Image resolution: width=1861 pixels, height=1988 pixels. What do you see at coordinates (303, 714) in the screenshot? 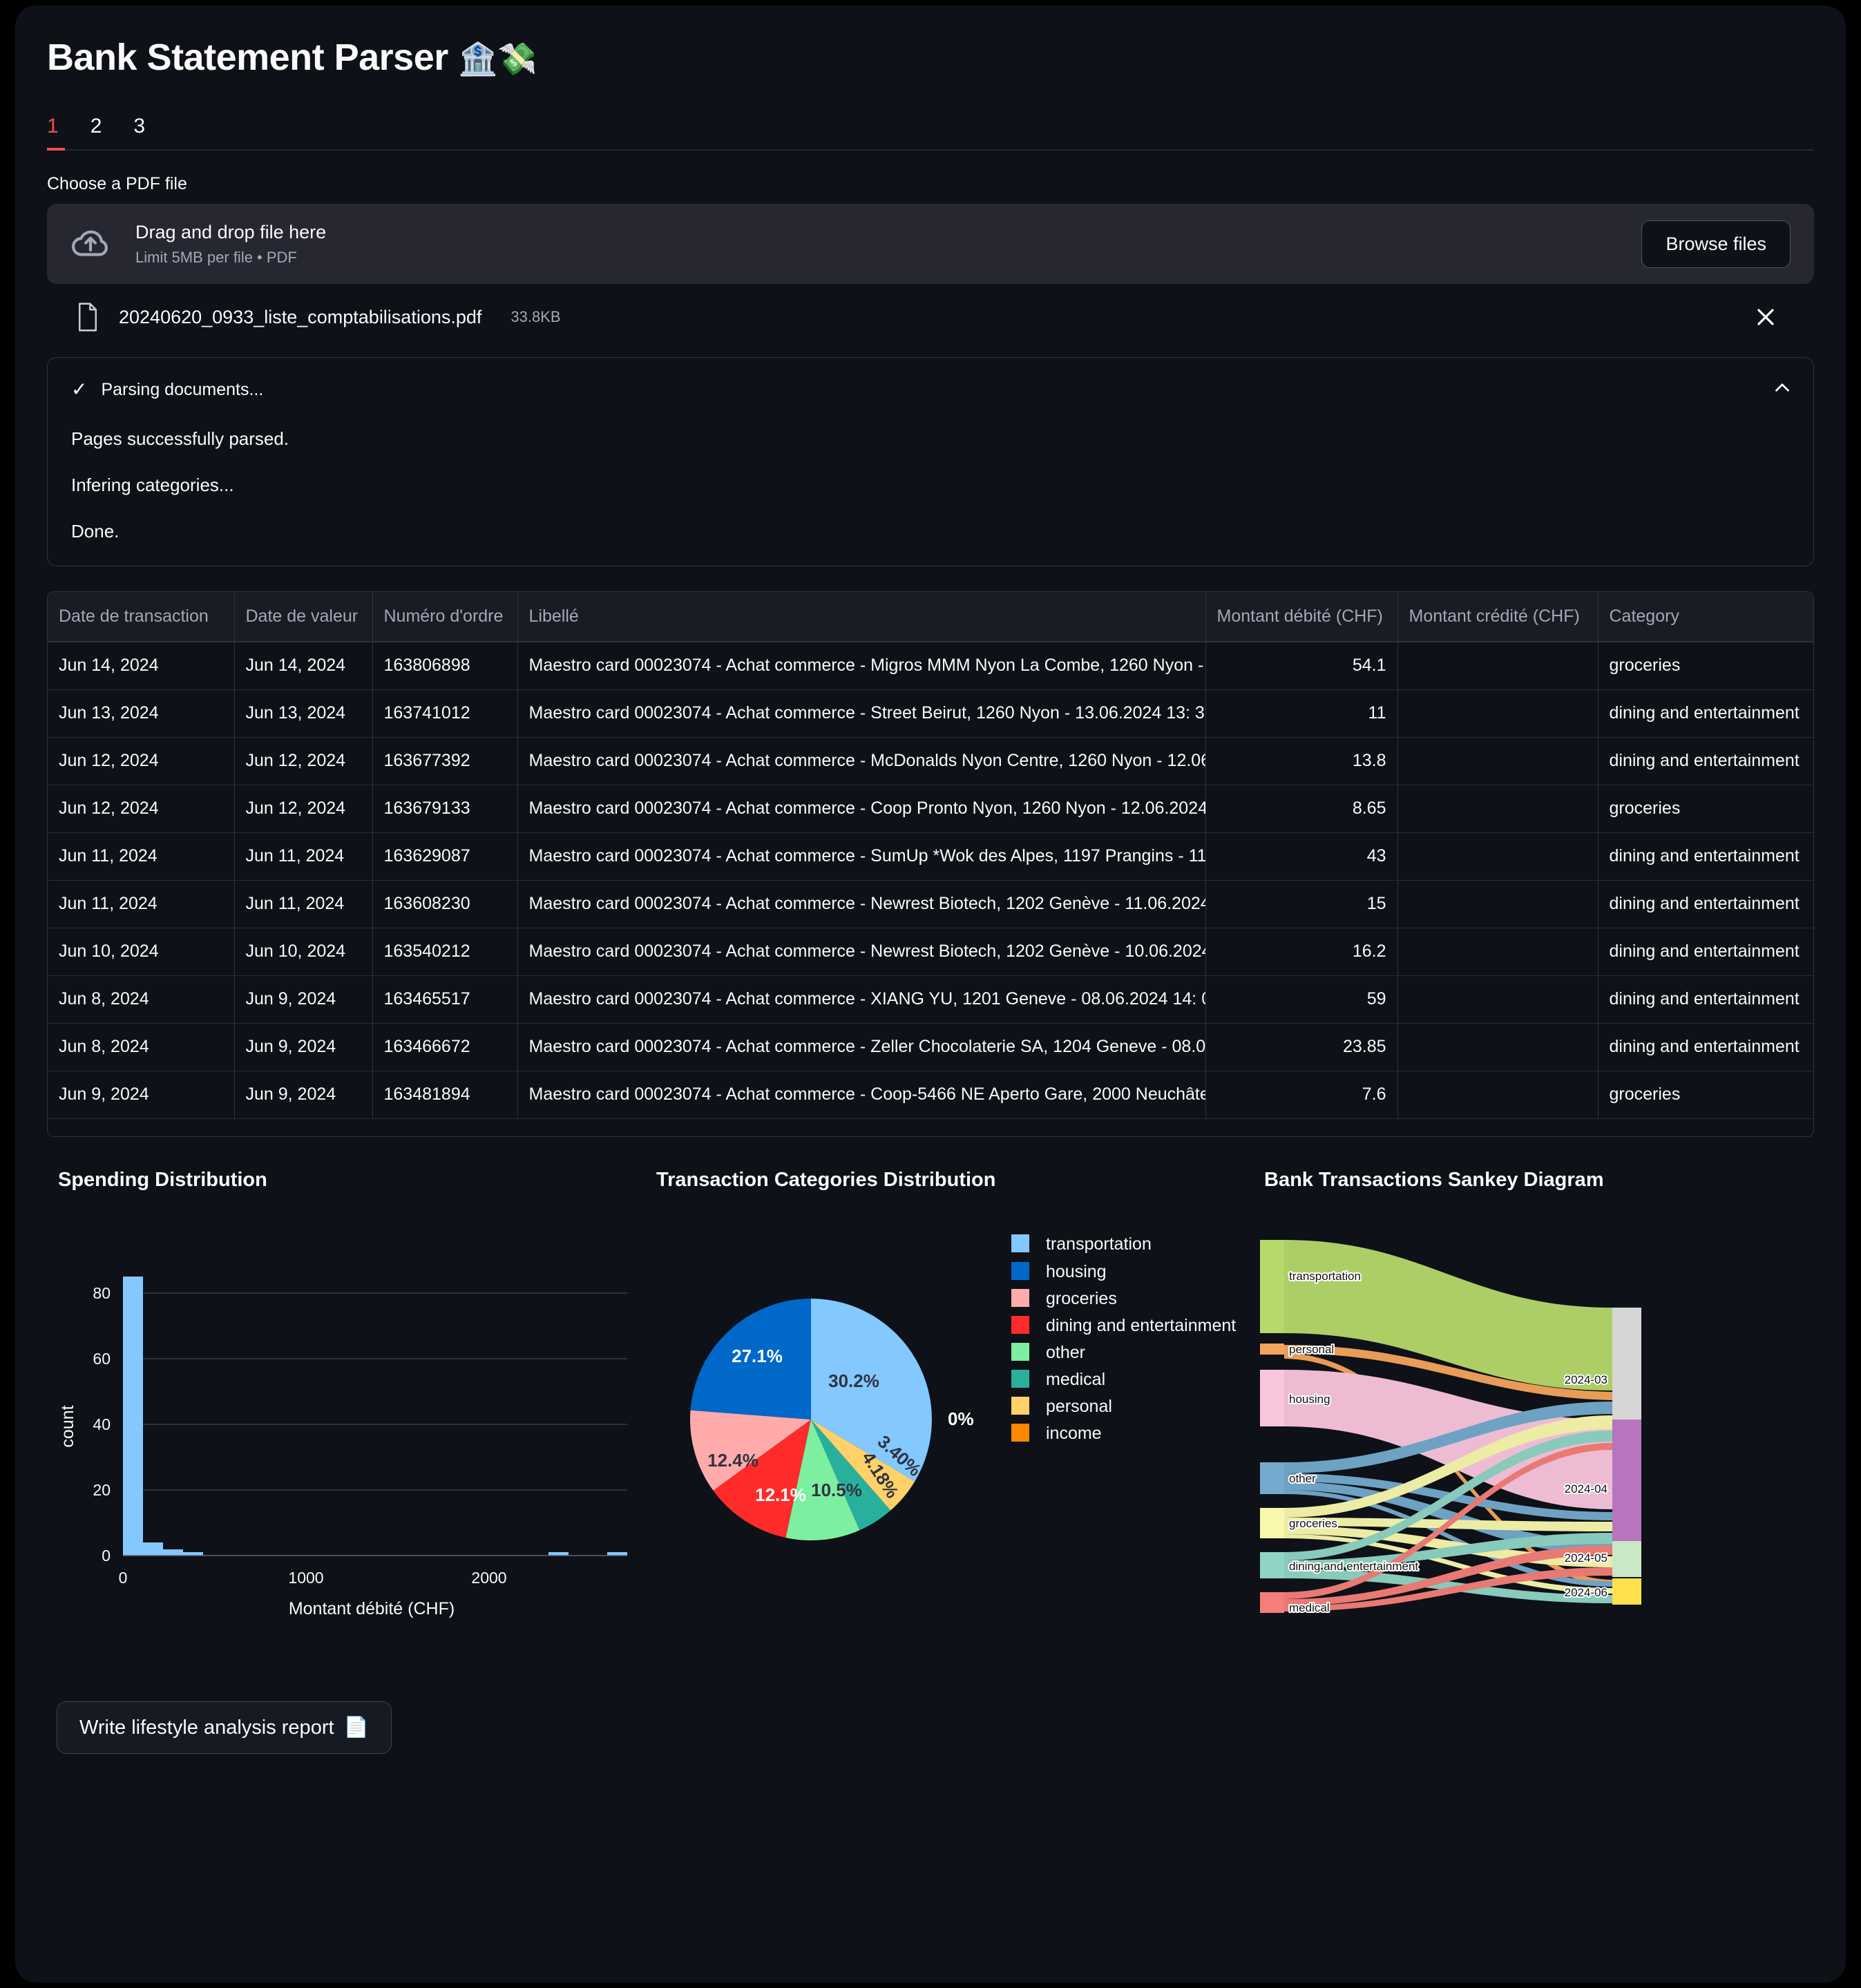
I see `tx-date-valeur: Jun 13, 2024` at bounding box center [303, 714].